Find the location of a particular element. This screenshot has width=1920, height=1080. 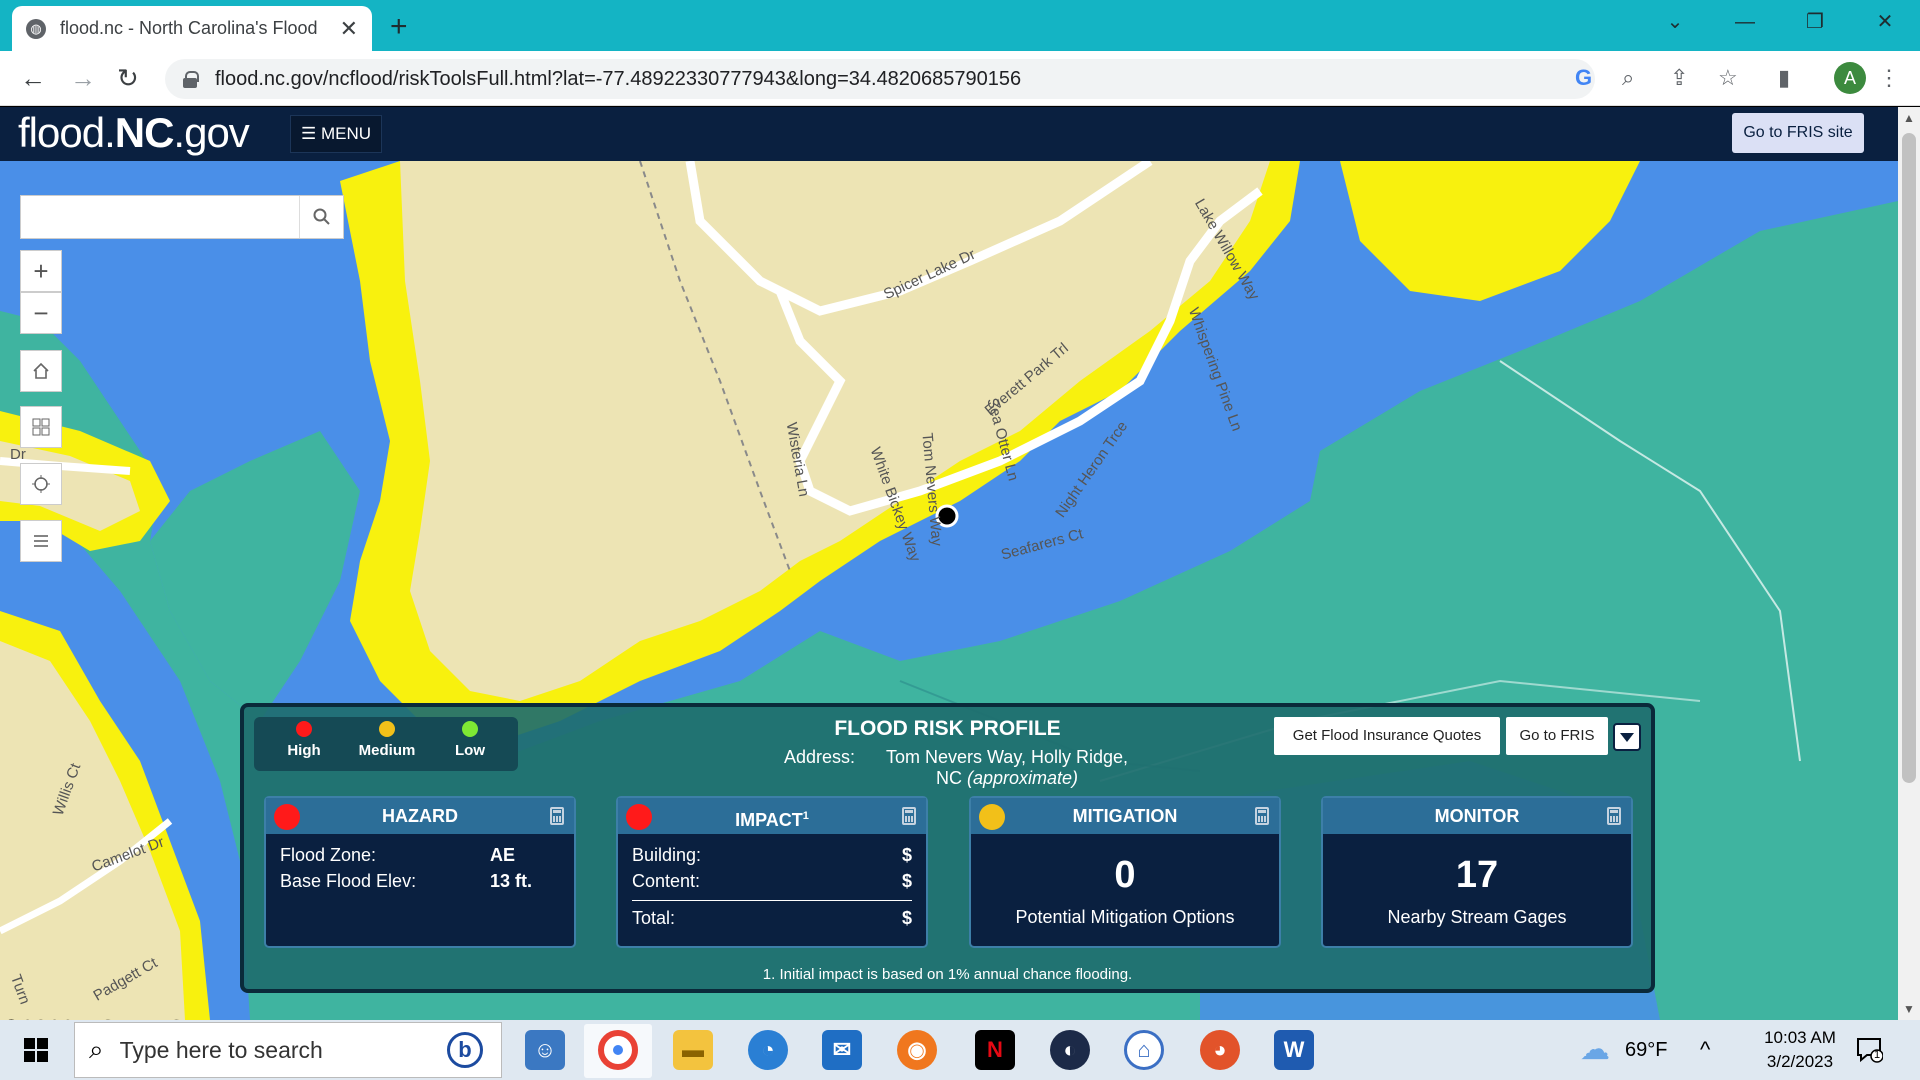

scrollbar-thumb is located at coordinates (1909, 458).